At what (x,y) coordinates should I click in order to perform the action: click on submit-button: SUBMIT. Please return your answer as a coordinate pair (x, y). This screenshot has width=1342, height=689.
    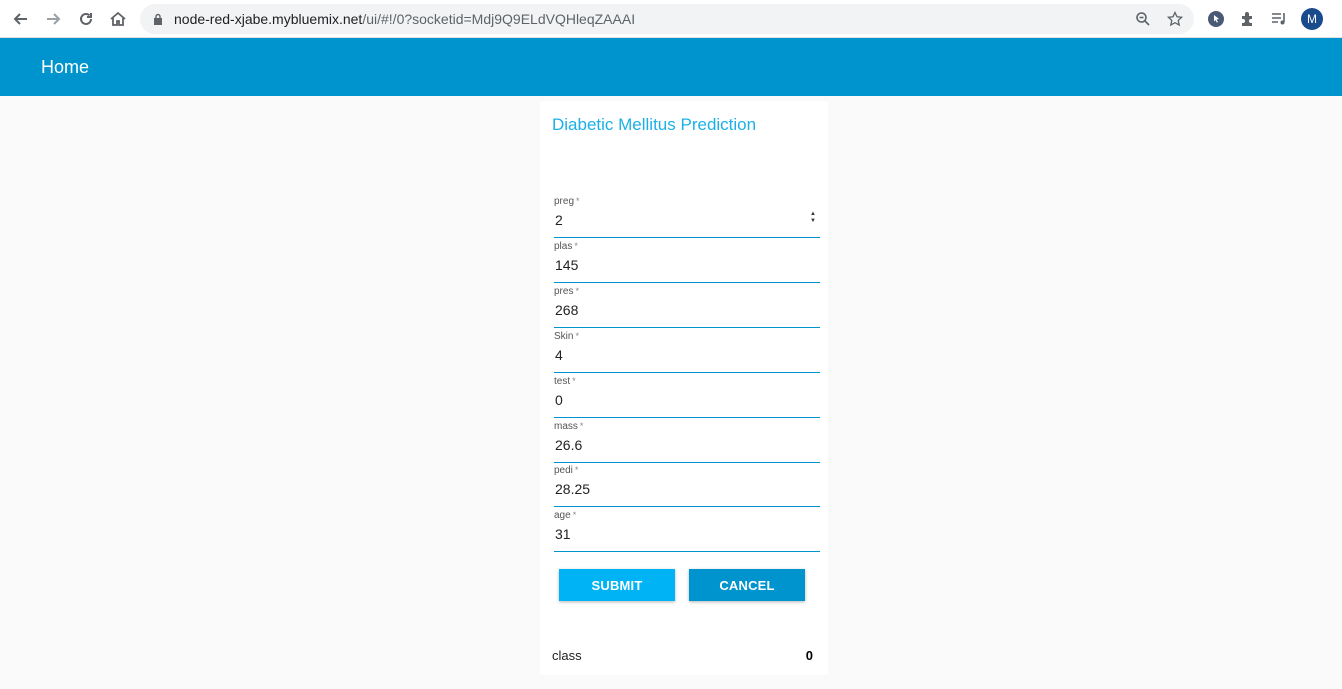
    Looking at the image, I should click on (617, 585).